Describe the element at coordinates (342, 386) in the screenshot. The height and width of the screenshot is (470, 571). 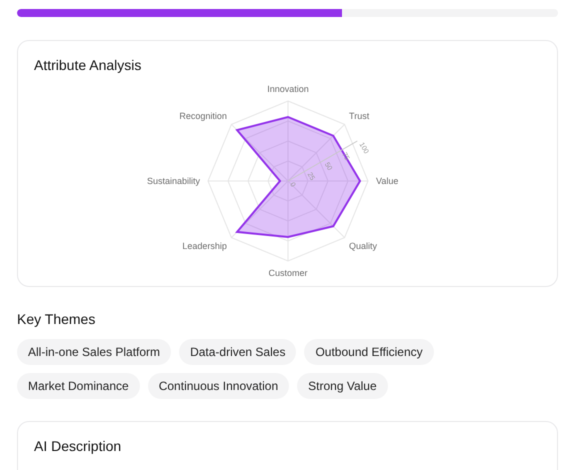
I see `theme-tag: Strong Value` at that location.